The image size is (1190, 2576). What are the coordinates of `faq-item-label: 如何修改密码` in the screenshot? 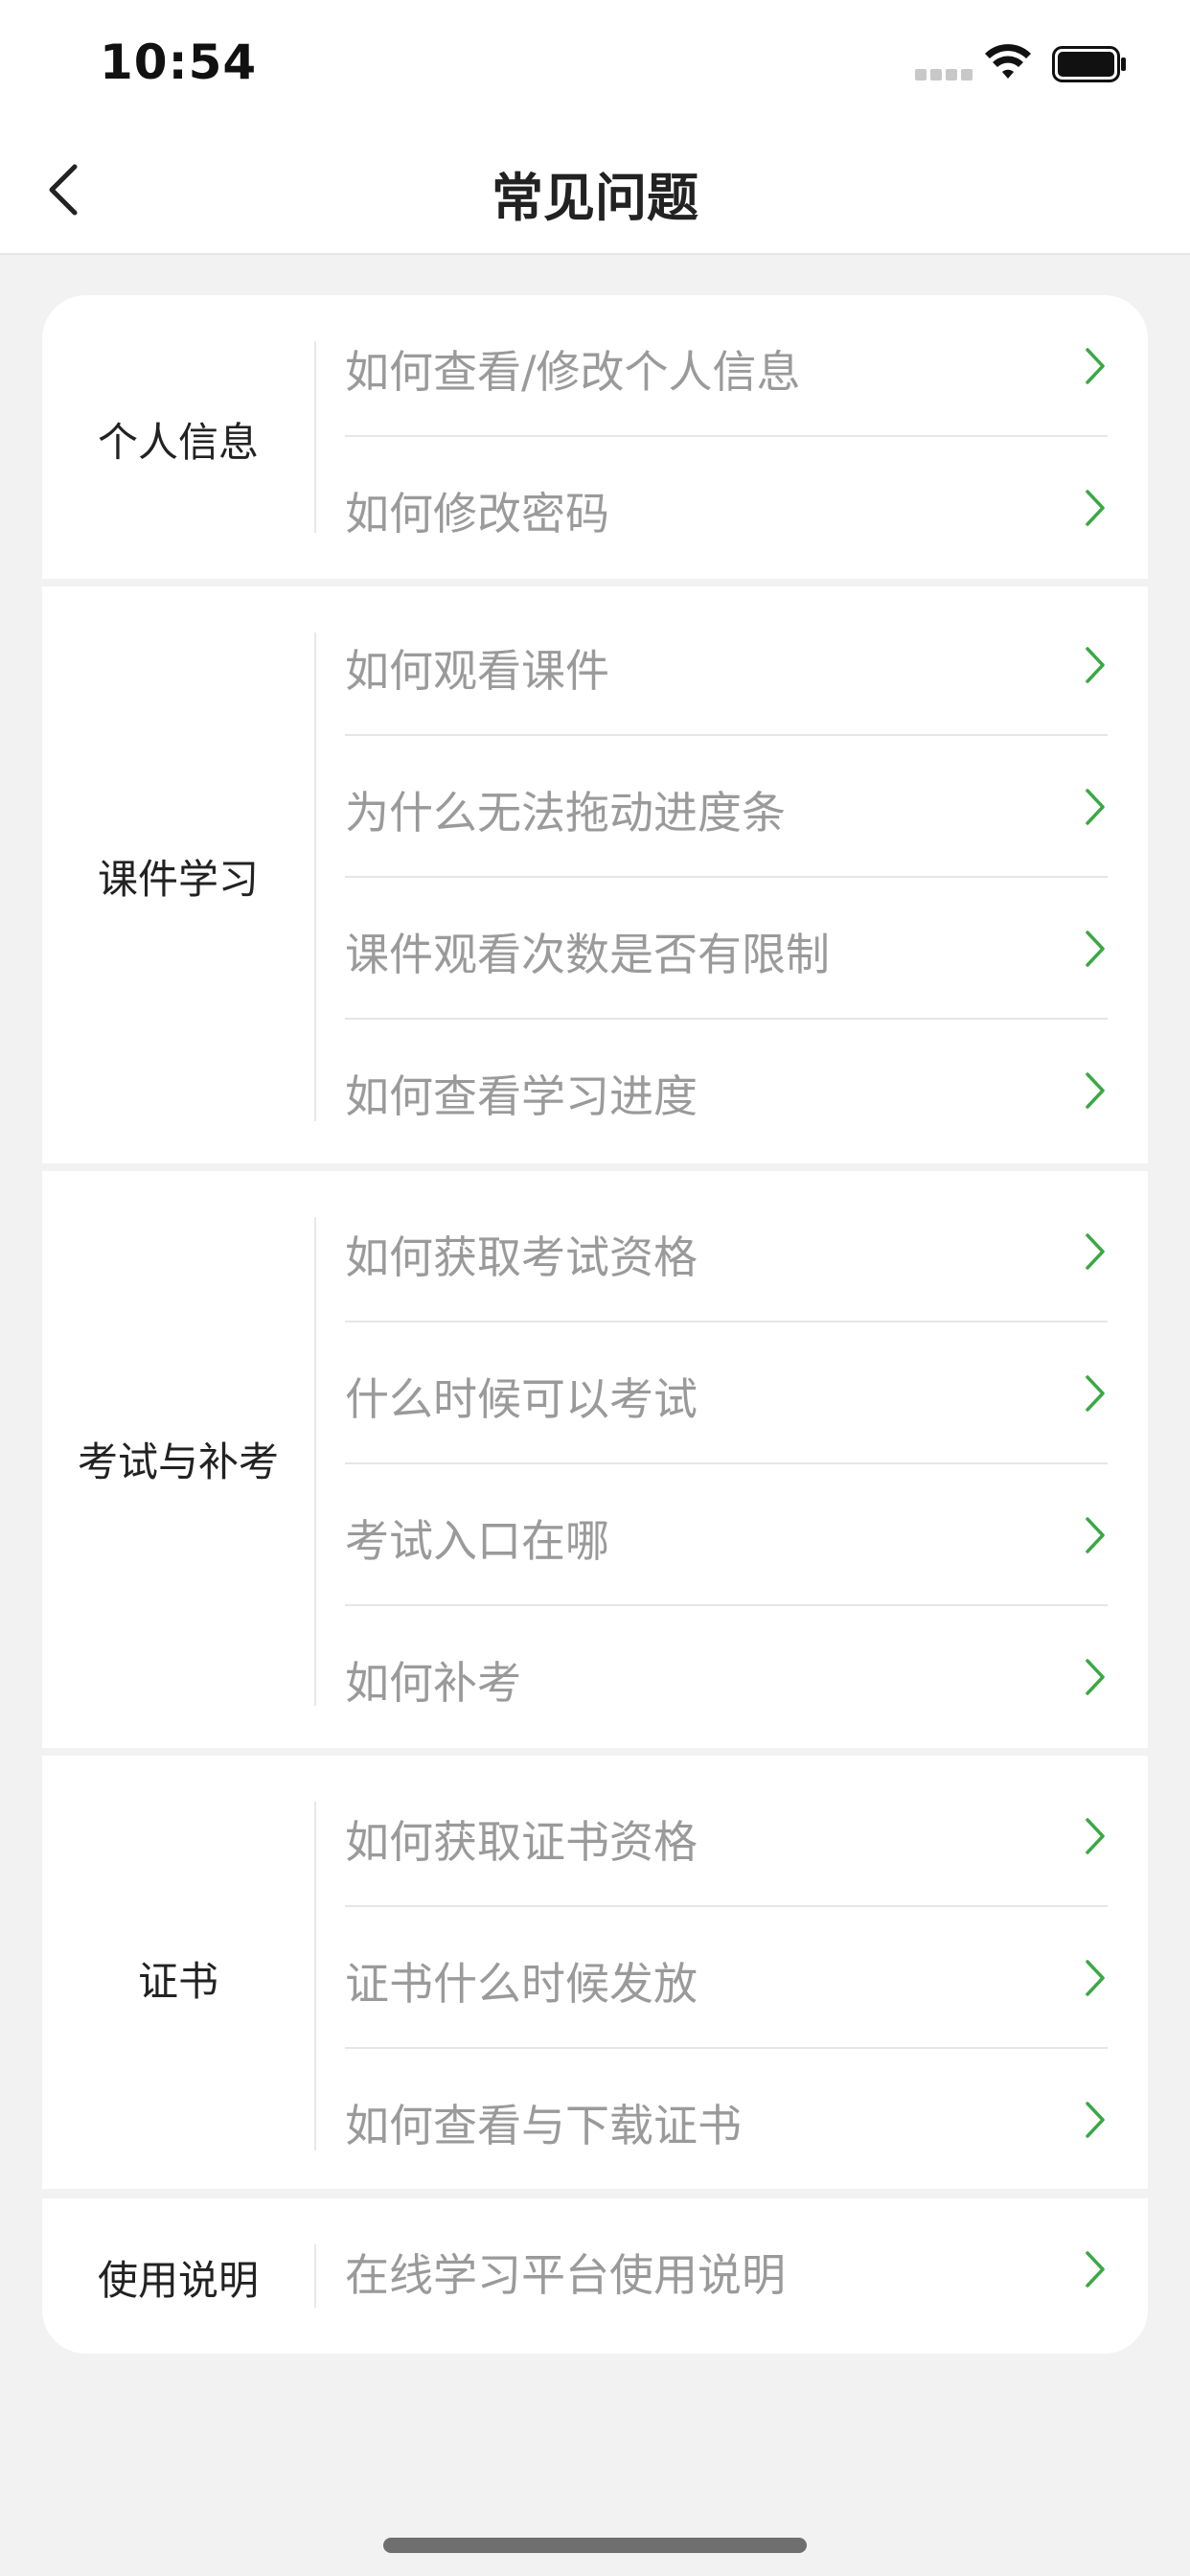 It's located at (477, 514).